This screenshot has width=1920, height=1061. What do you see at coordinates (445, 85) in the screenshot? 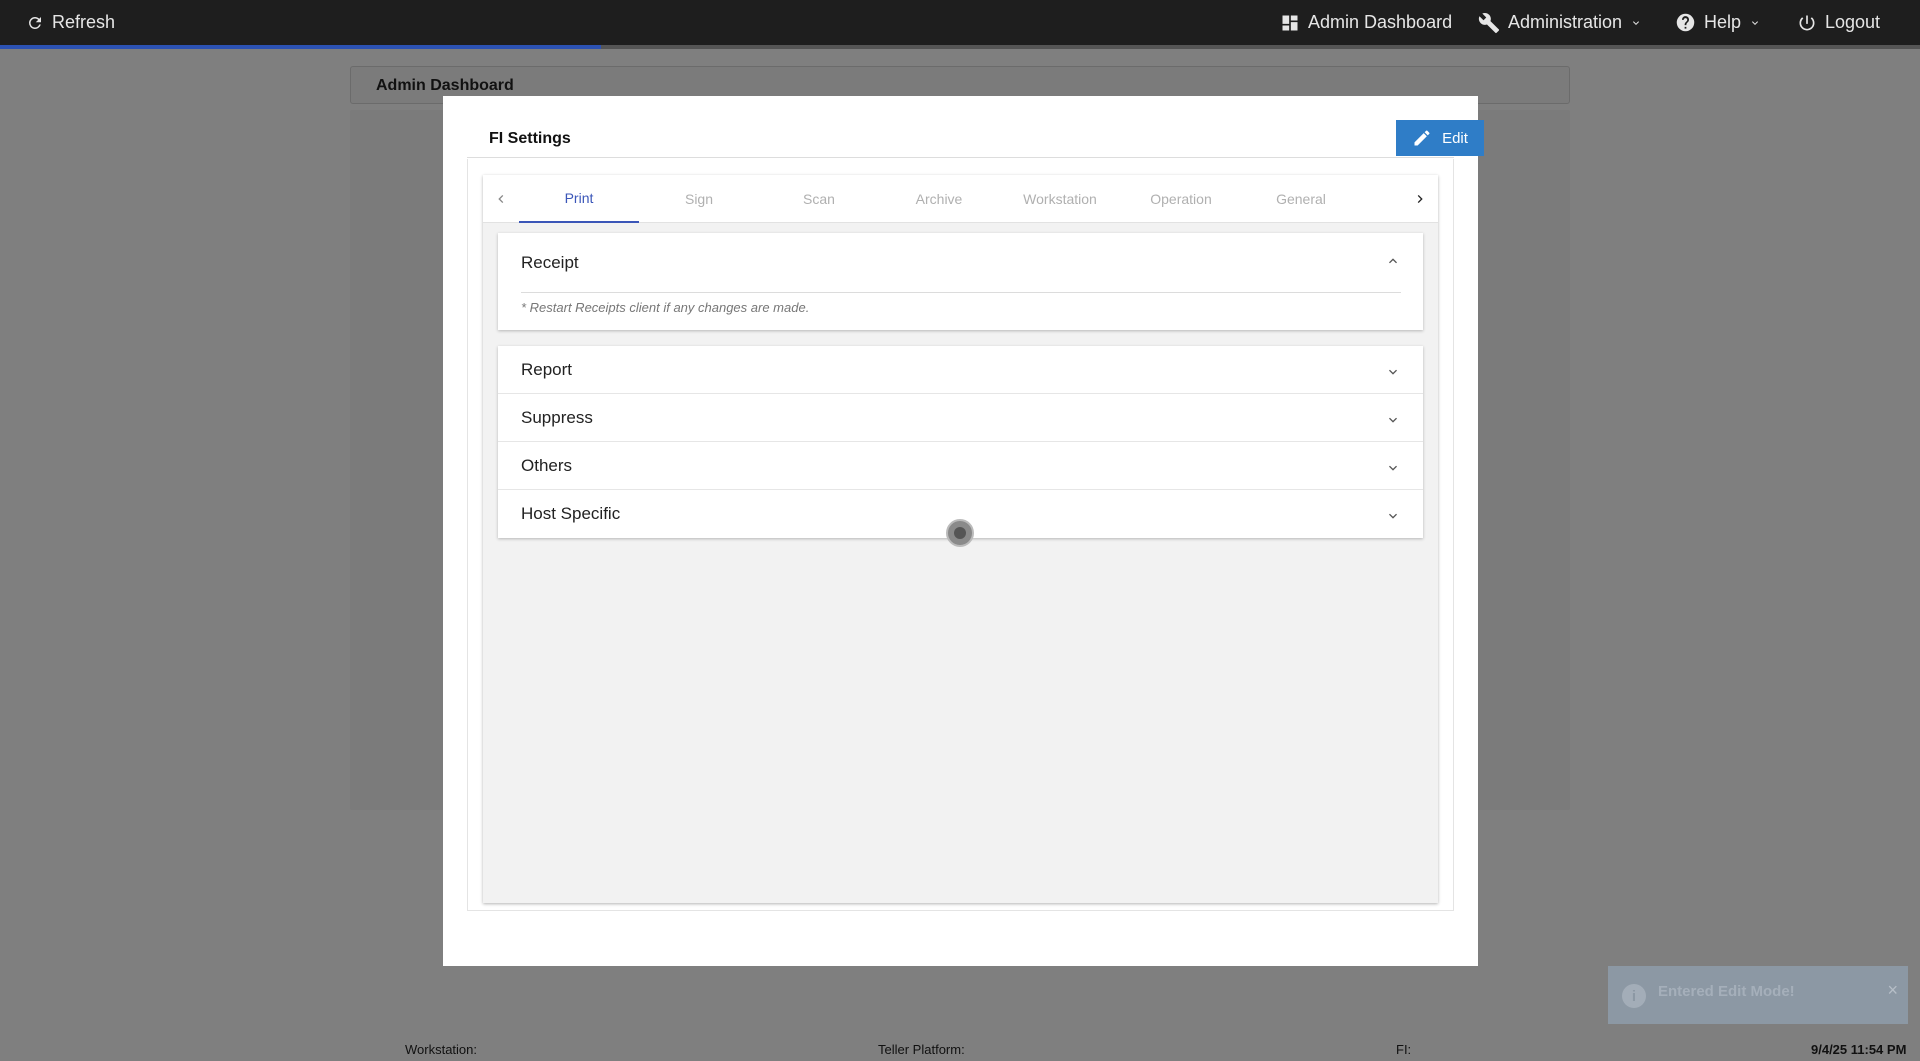
I see `background-page-title: Admin Dashboard` at bounding box center [445, 85].